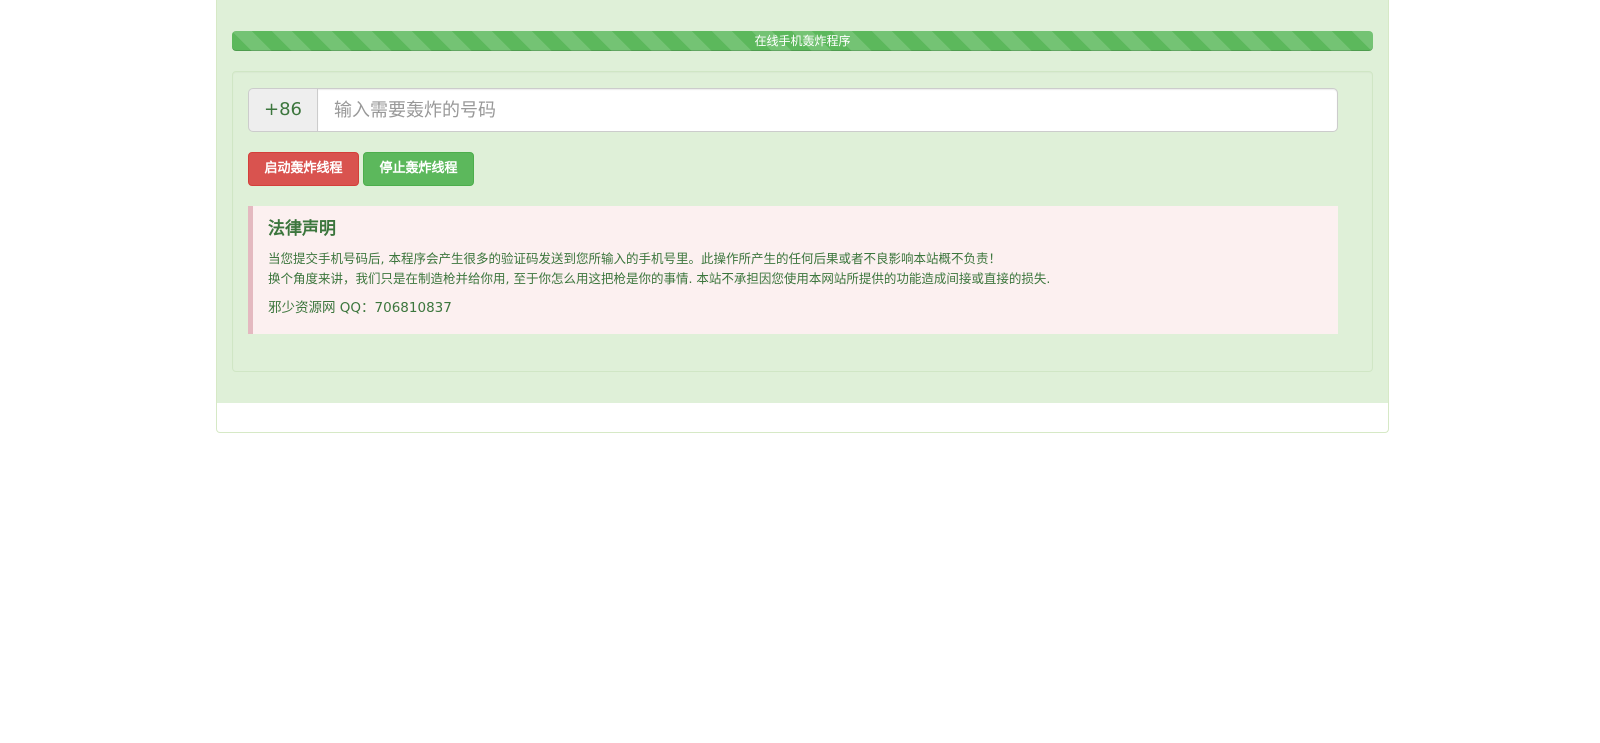 Image resolution: width=1600 pixels, height=743 pixels. I want to click on stop-bombing-button: 停止轰炸线程, so click(418, 169).